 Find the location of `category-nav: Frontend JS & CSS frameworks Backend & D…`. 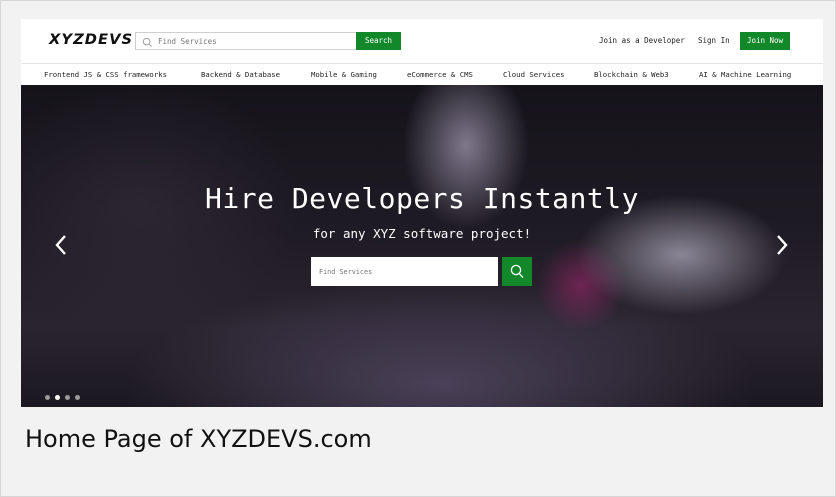

category-nav: Frontend JS & CSS frameworks Backend & D… is located at coordinates (422, 74).